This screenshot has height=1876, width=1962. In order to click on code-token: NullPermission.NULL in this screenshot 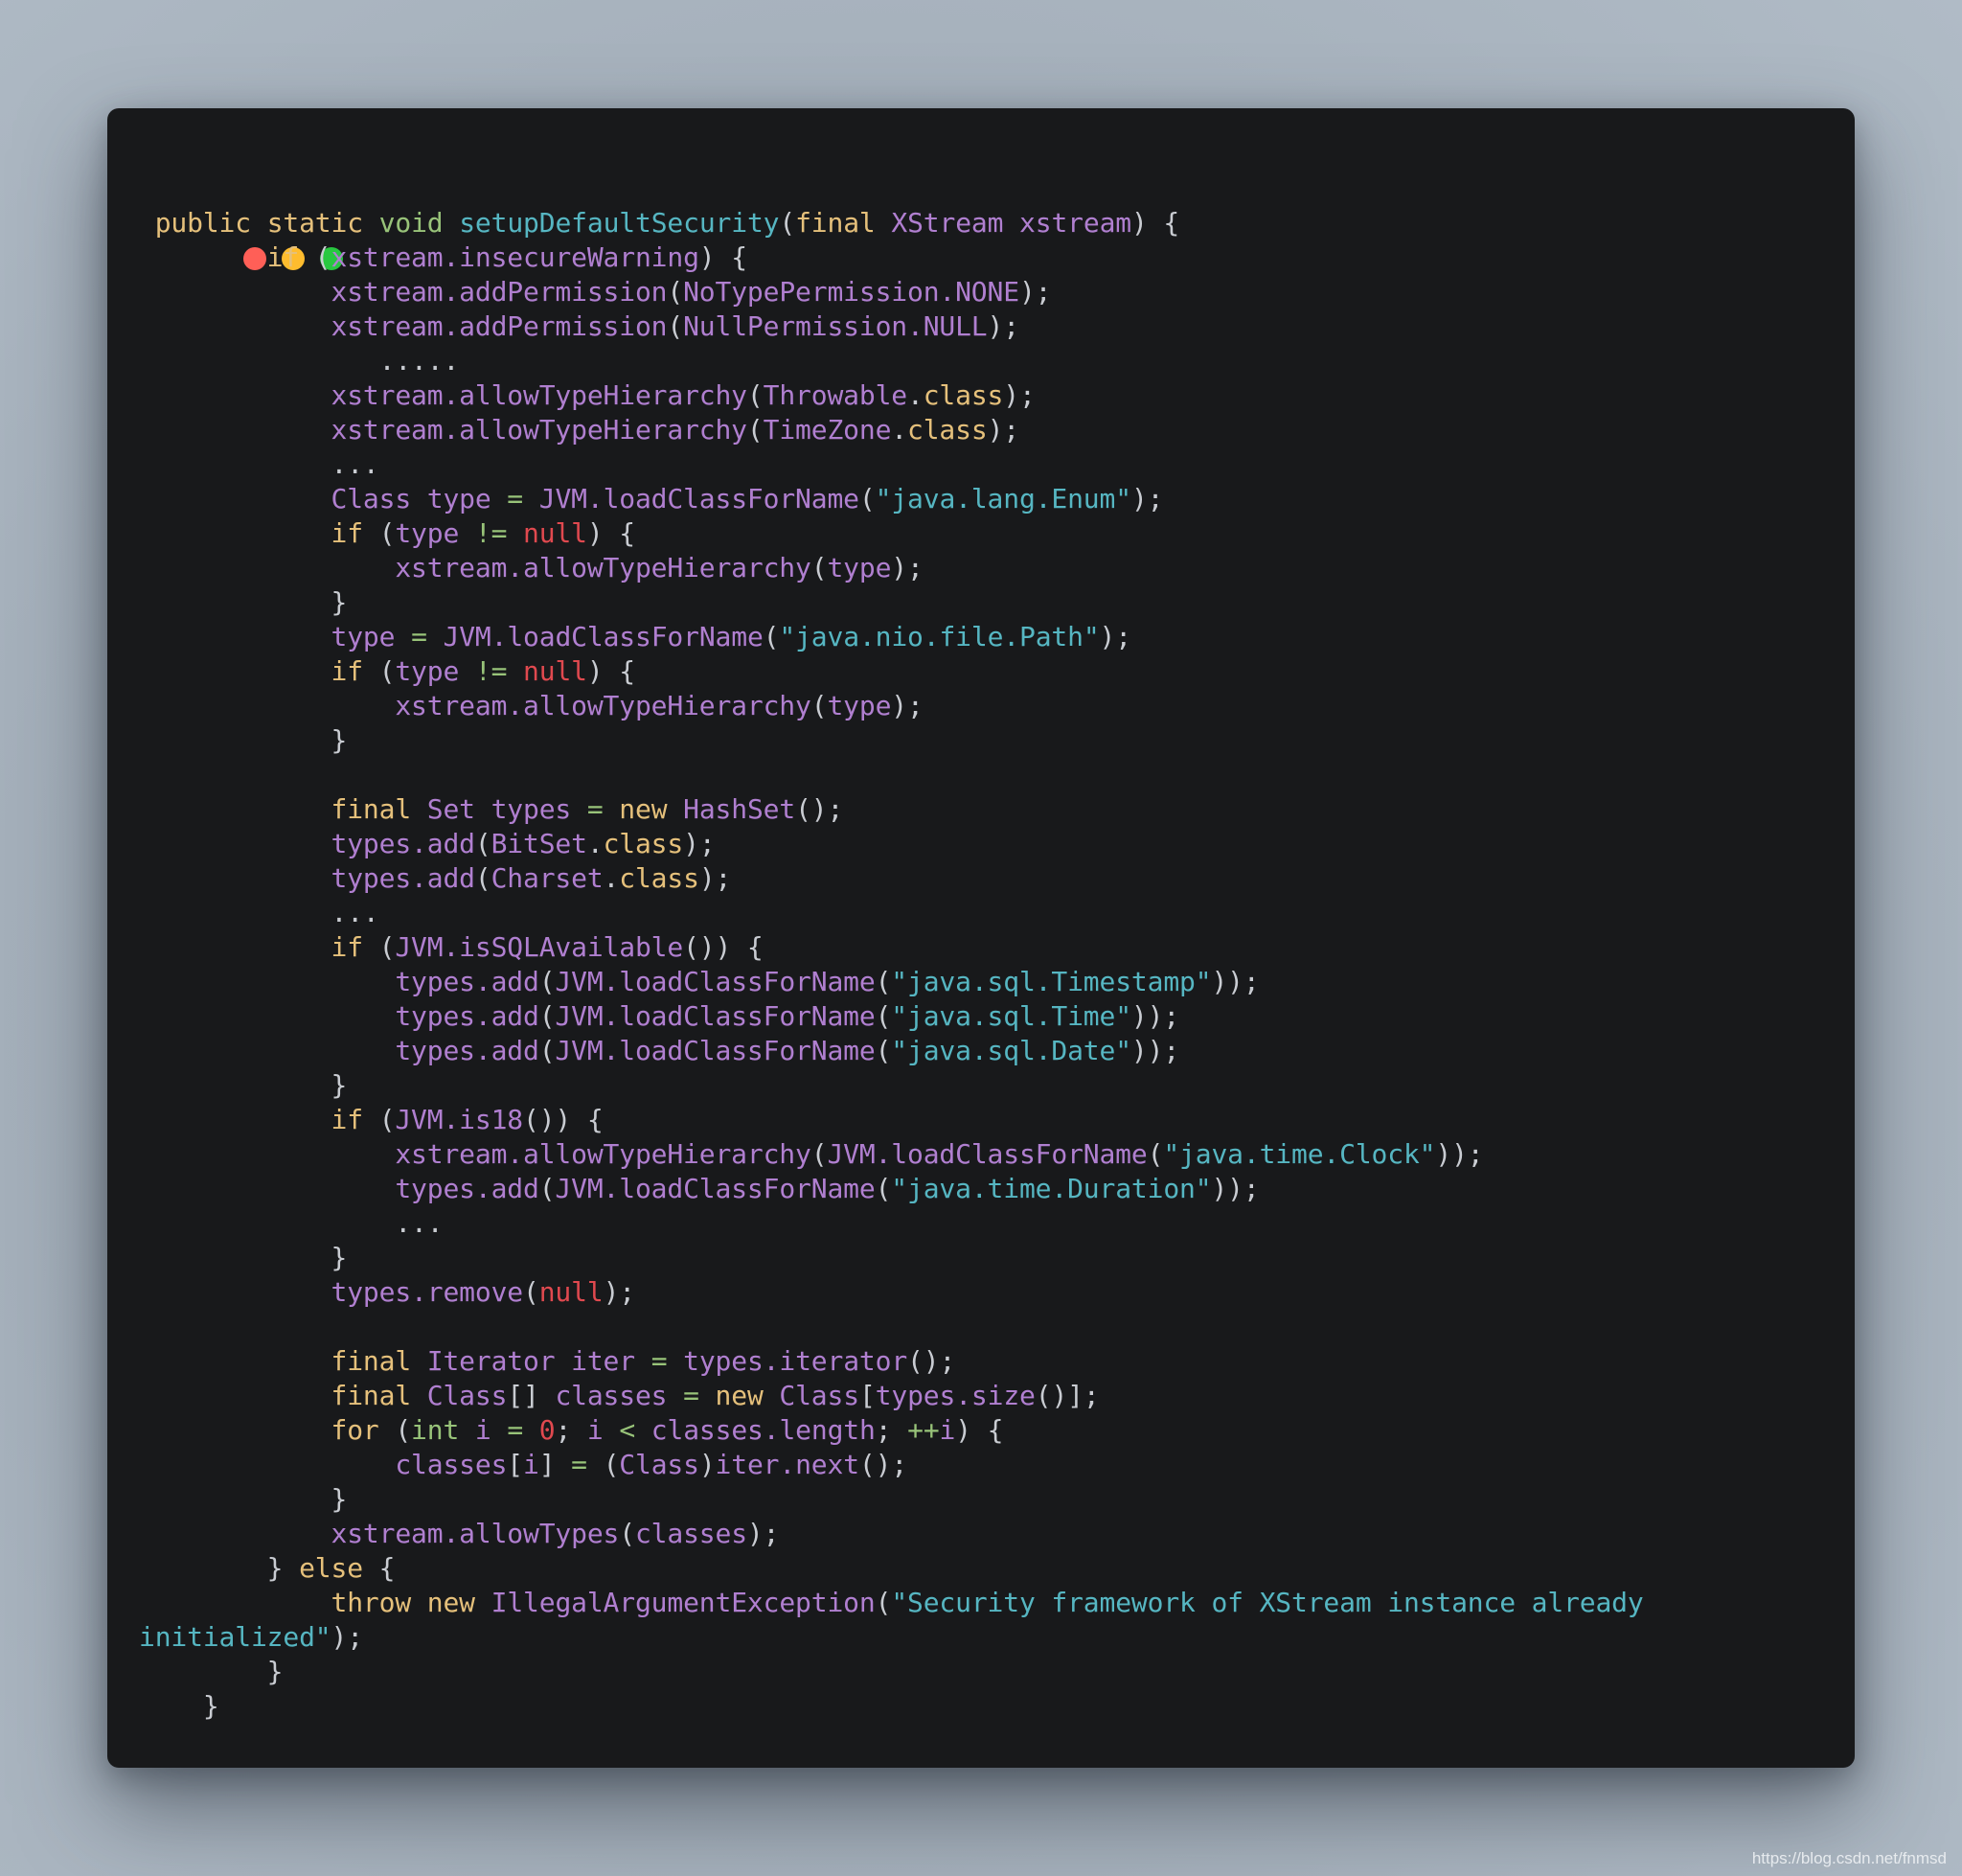, I will do `click(835, 326)`.